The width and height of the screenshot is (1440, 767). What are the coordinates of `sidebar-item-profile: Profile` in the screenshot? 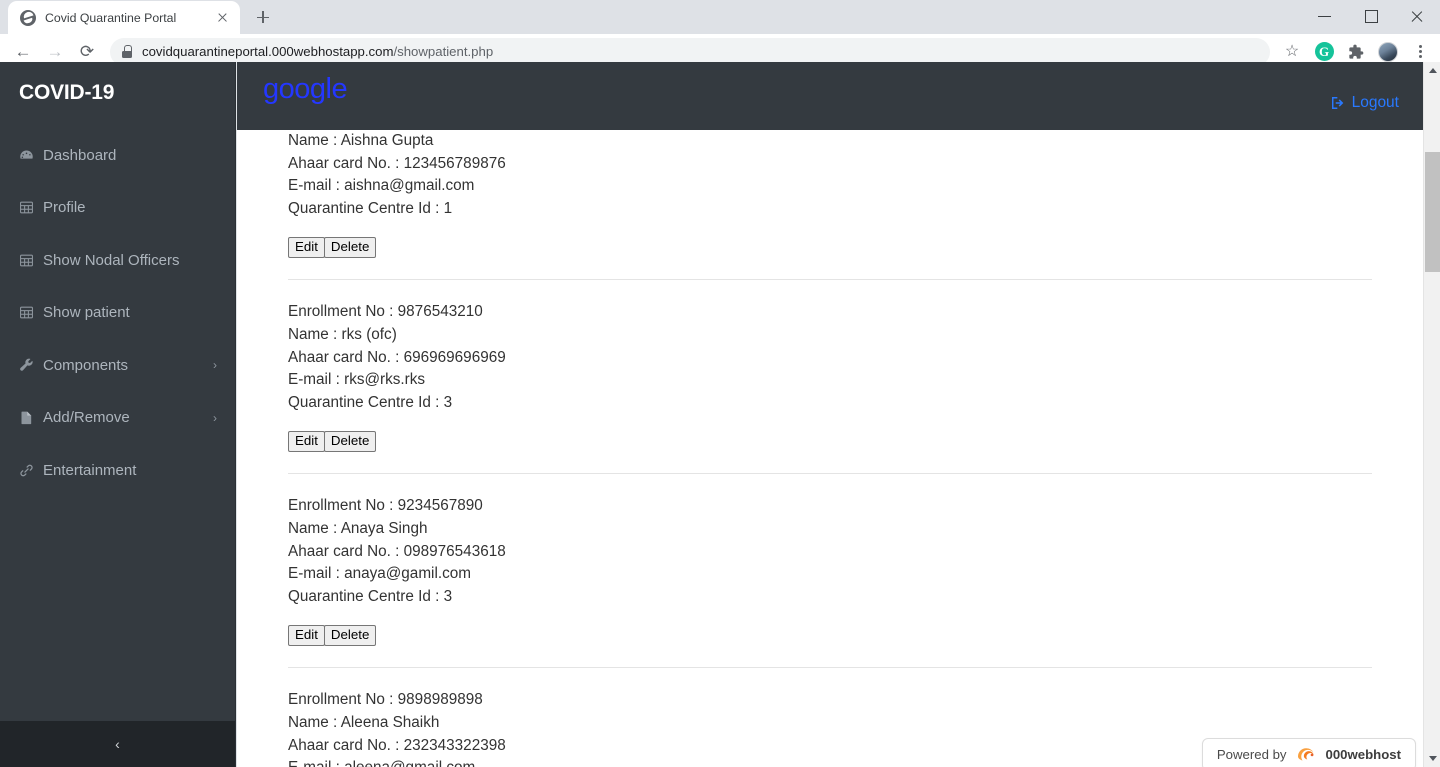 It's located at (117, 208).